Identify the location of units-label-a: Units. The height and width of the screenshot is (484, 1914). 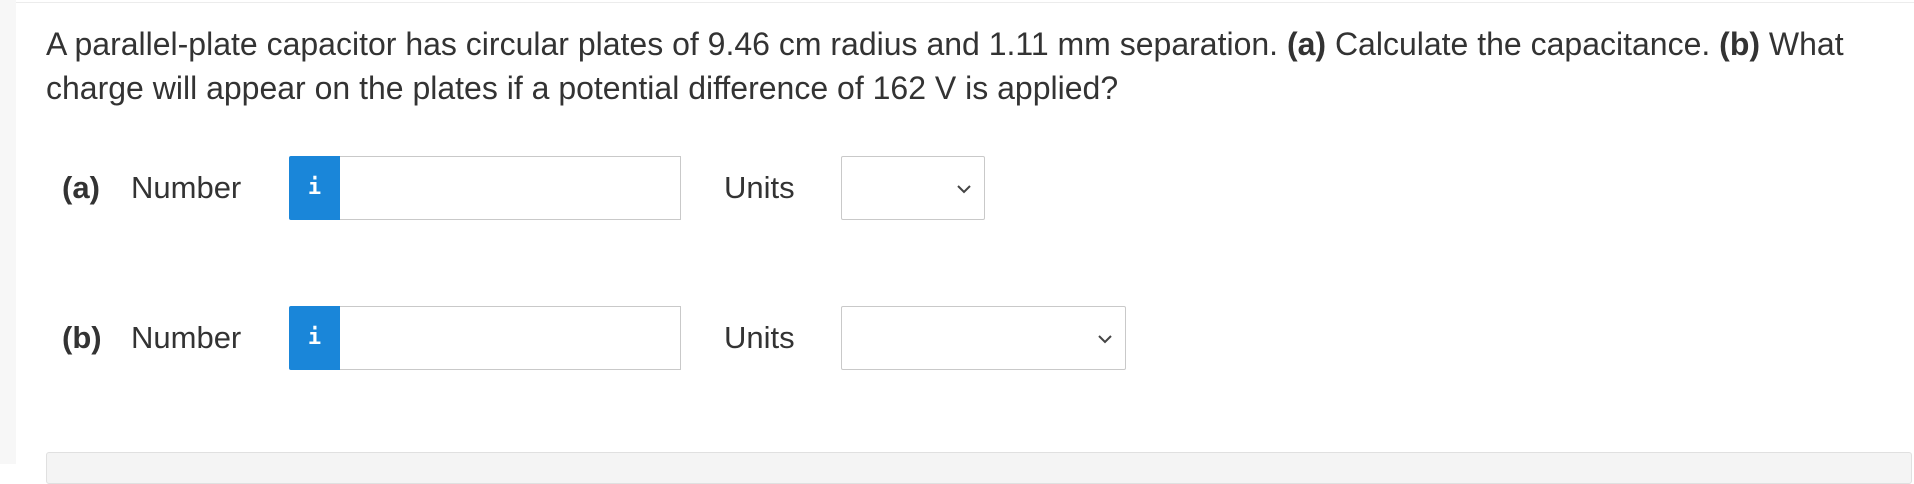
(759, 187).